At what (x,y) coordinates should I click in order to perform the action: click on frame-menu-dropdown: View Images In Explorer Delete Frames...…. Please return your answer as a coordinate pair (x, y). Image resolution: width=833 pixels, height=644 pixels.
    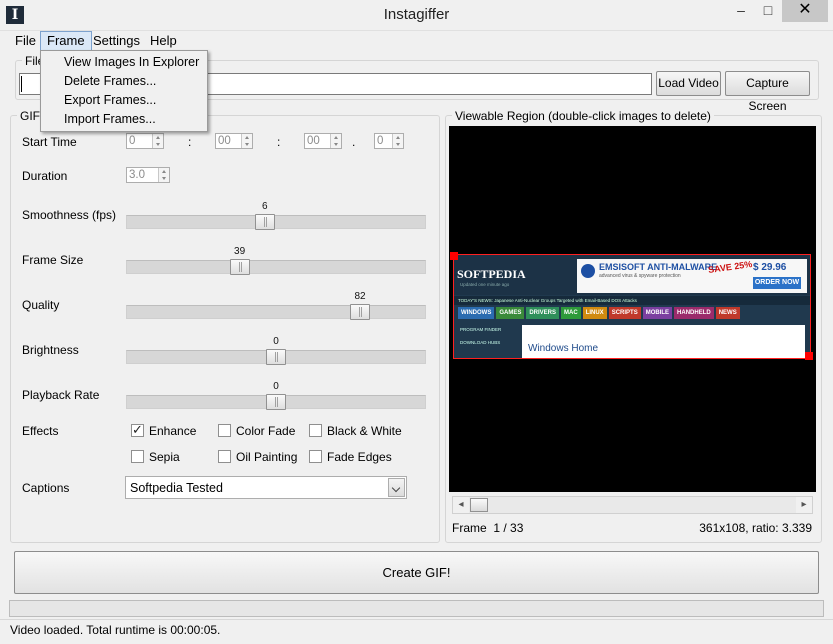
    Looking at the image, I should click on (124, 91).